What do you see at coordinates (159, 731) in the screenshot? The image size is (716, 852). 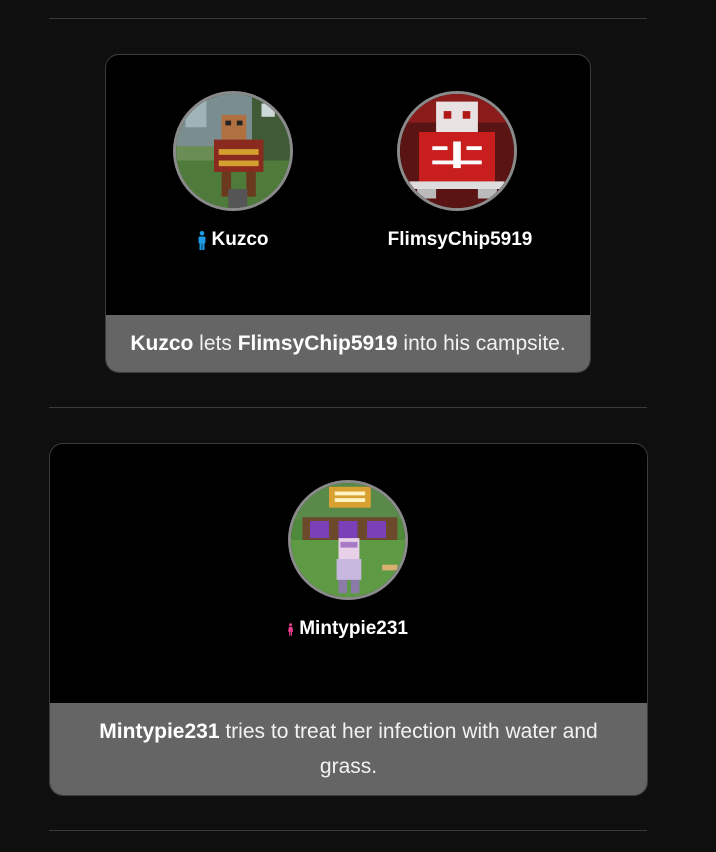 I see `caption-player-name: Mintypie231` at bounding box center [159, 731].